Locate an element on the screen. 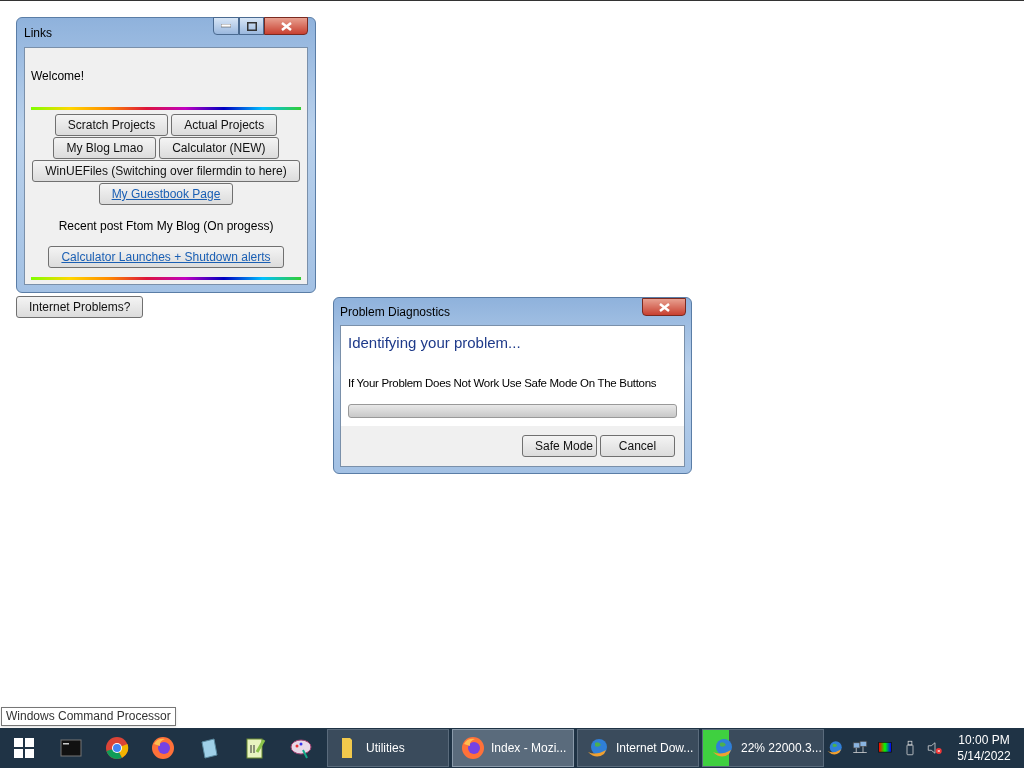  clock-date: 5/14/2022 is located at coordinates (984, 756).